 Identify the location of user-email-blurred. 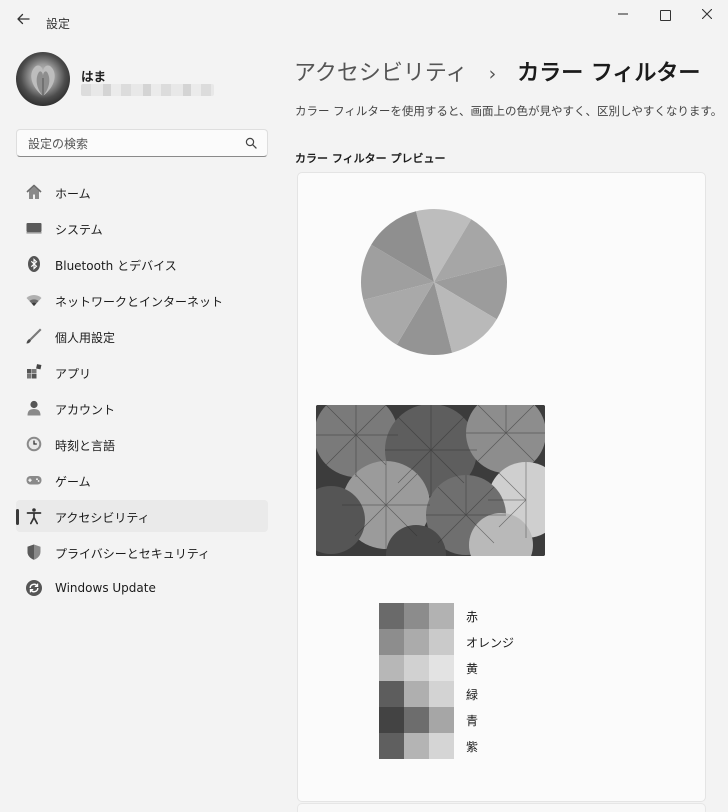
(147, 90).